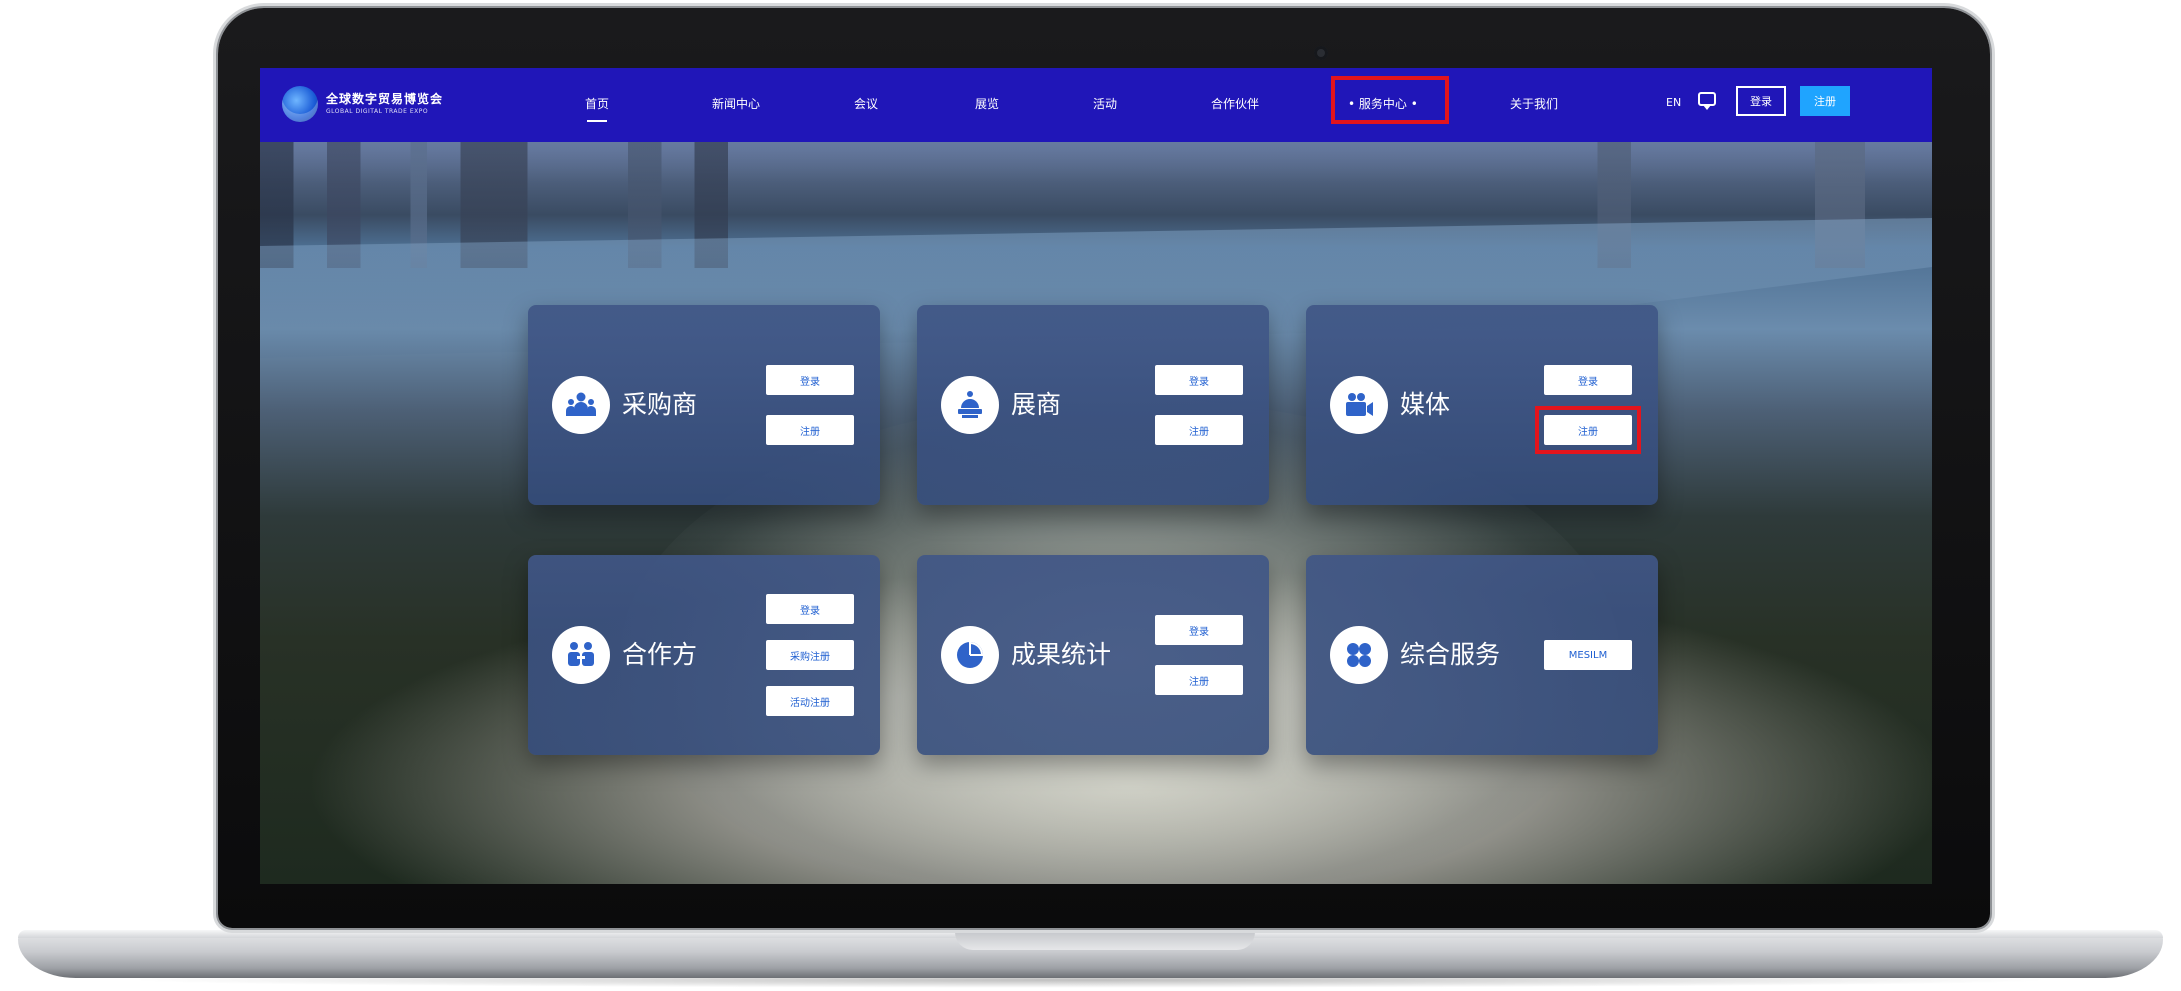 The height and width of the screenshot is (991, 2181). What do you see at coordinates (1199, 380) in the screenshot?
I see `exhibitor-login-button: 登录` at bounding box center [1199, 380].